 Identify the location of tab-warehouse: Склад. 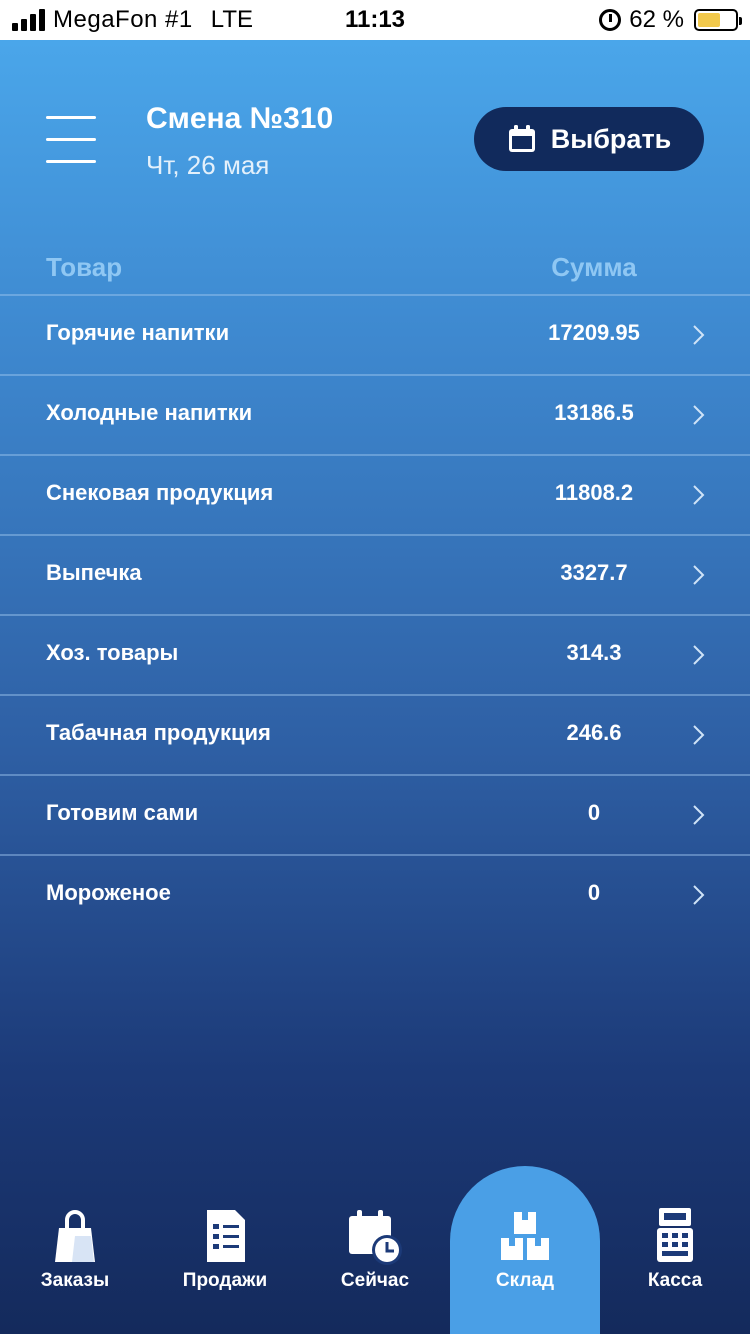
(525, 1266).